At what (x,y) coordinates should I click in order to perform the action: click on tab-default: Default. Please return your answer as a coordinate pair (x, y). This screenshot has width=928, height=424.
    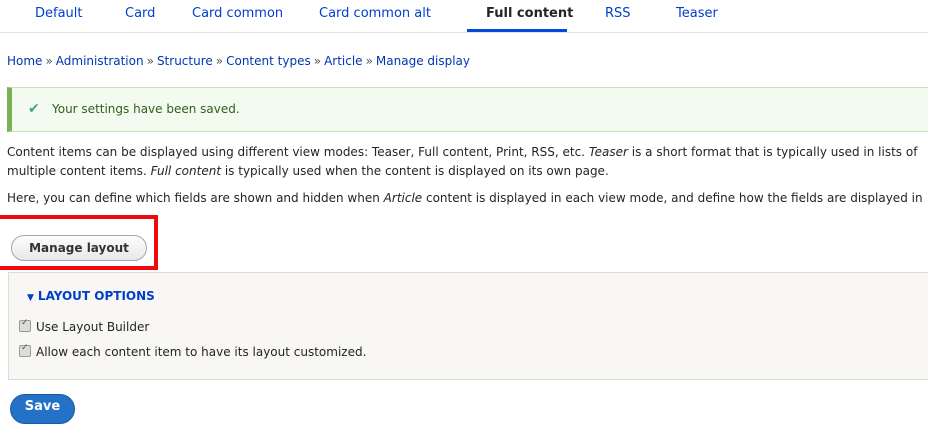
    Looking at the image, I should click on (59, 13).